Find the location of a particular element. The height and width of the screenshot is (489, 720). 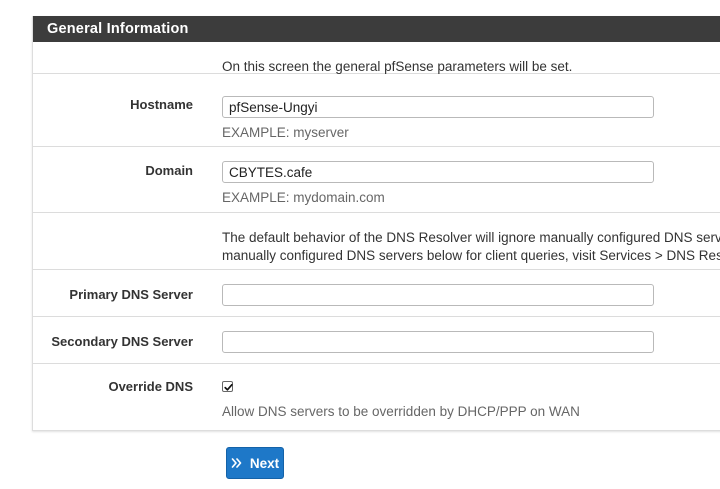

secondary-dns-input is located at coordinates (438, 342).